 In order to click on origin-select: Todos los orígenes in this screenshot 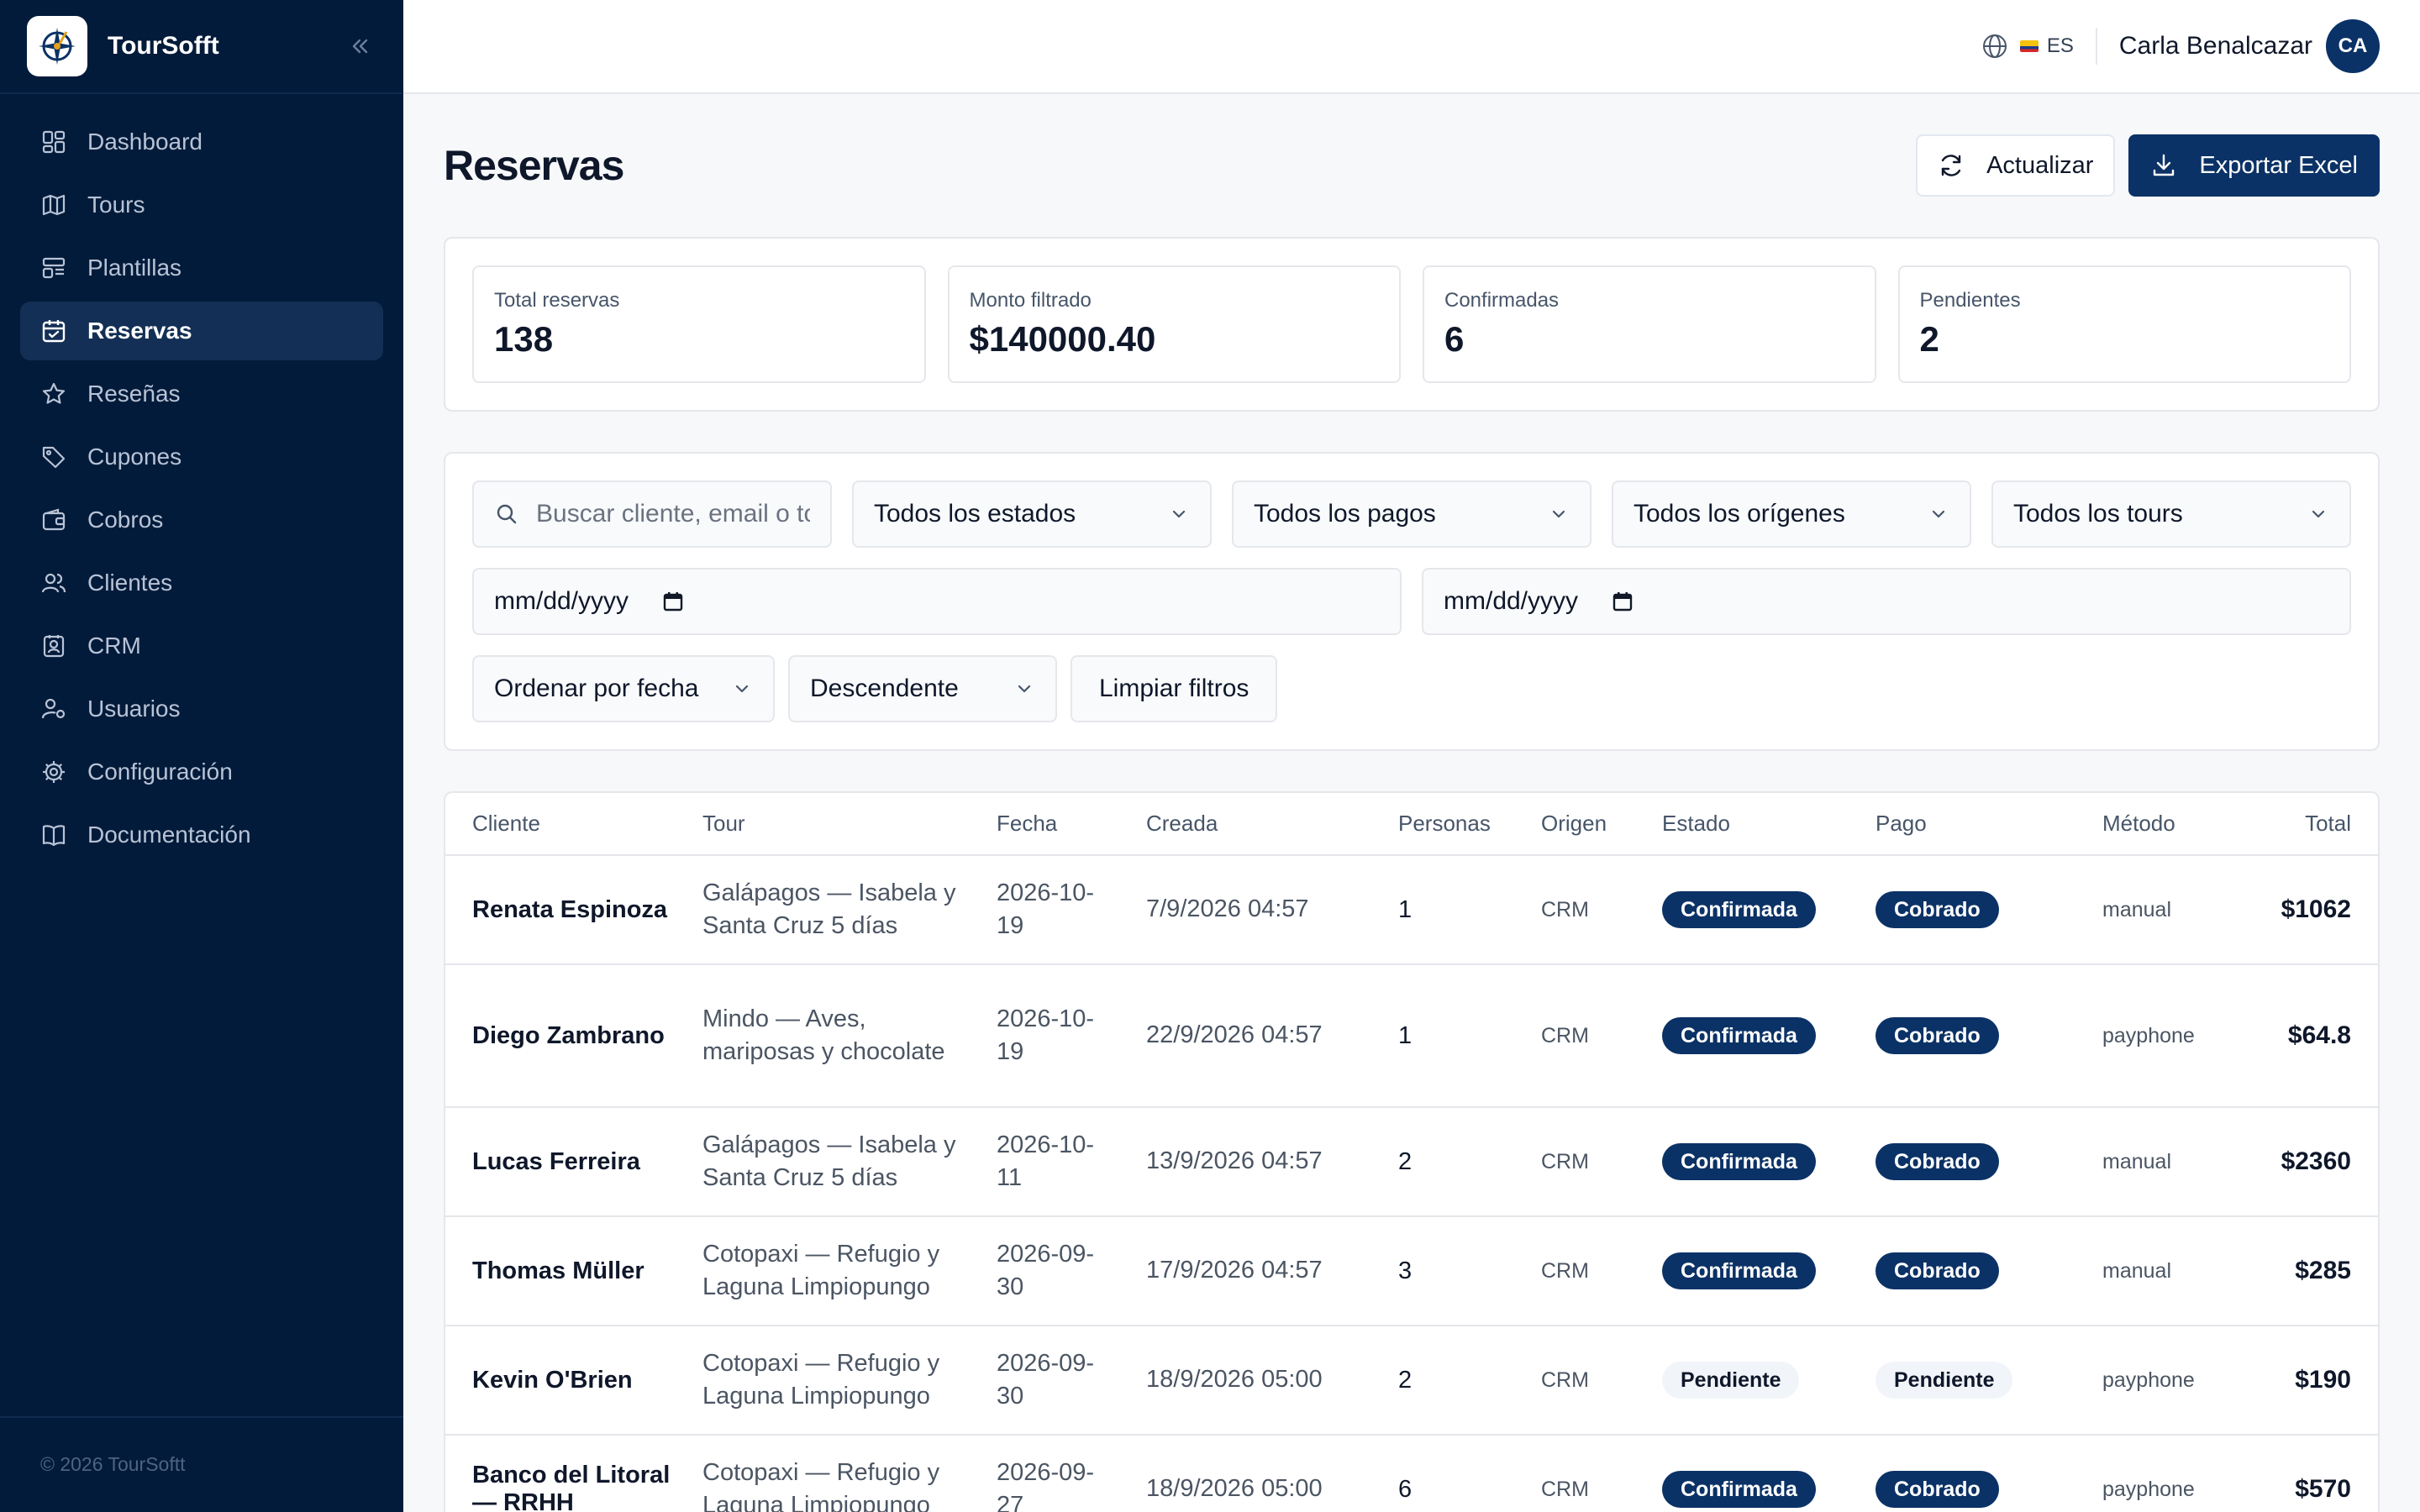, I will do `click(1792, 514)`.